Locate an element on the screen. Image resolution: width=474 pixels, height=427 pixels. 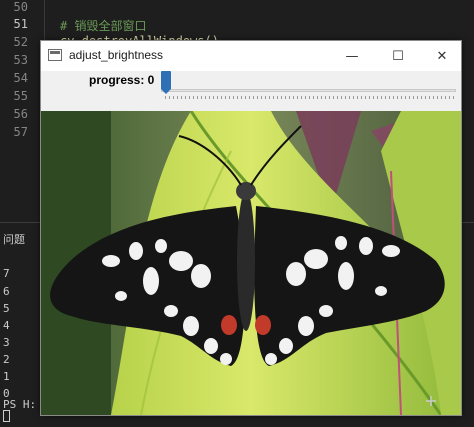
line-number: 56 is located at coordinates (20, 114).